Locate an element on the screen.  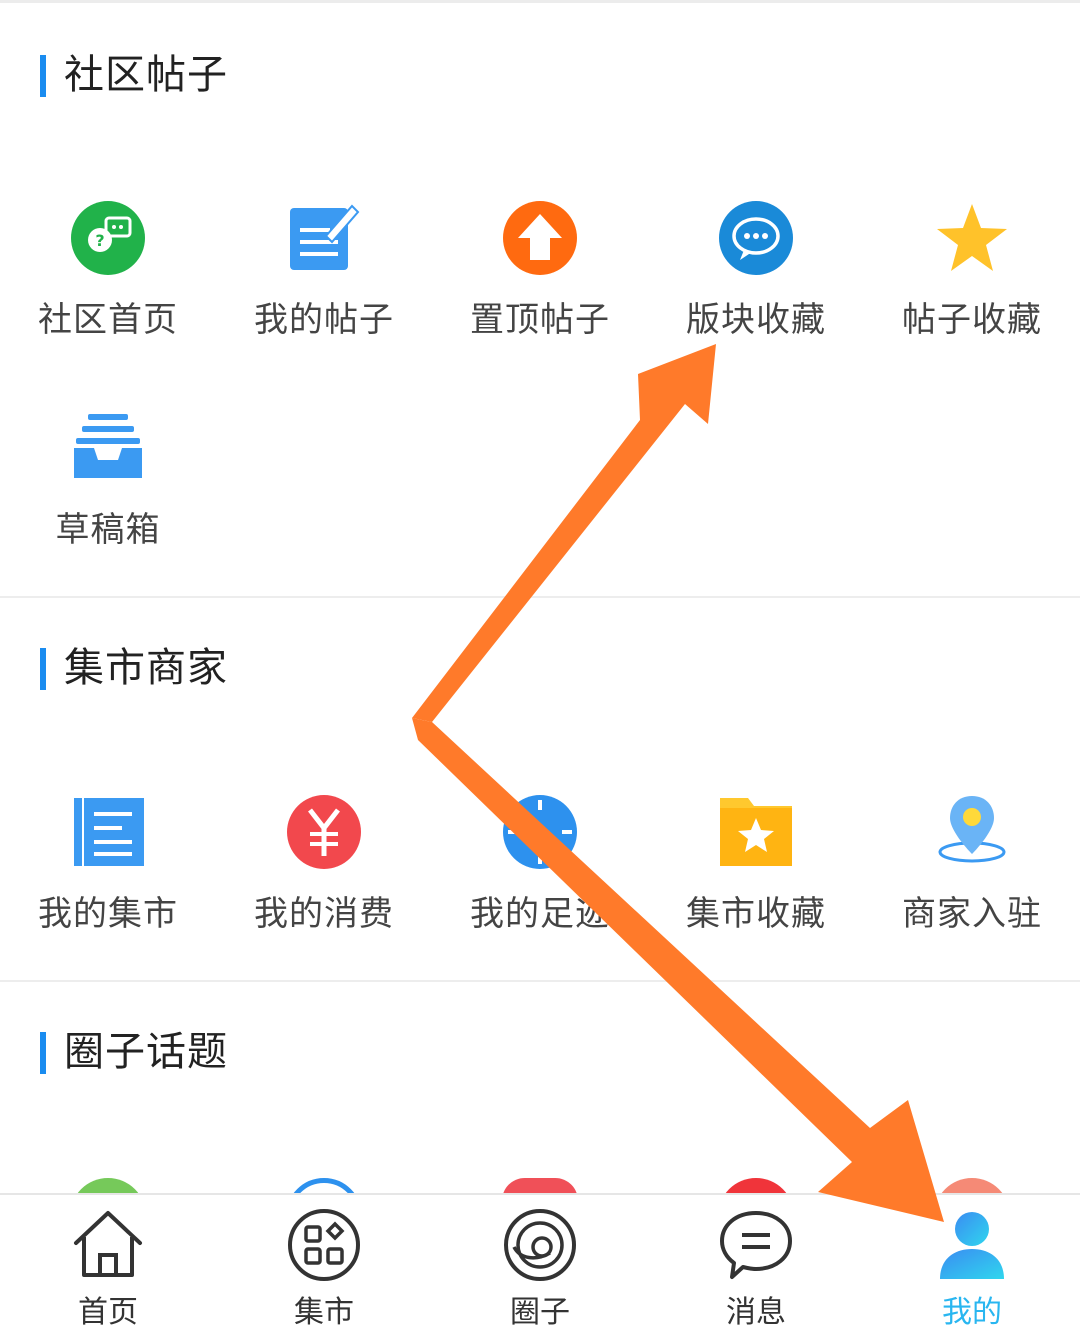
message-bubble-icon is located at coordinates (756, 1245).